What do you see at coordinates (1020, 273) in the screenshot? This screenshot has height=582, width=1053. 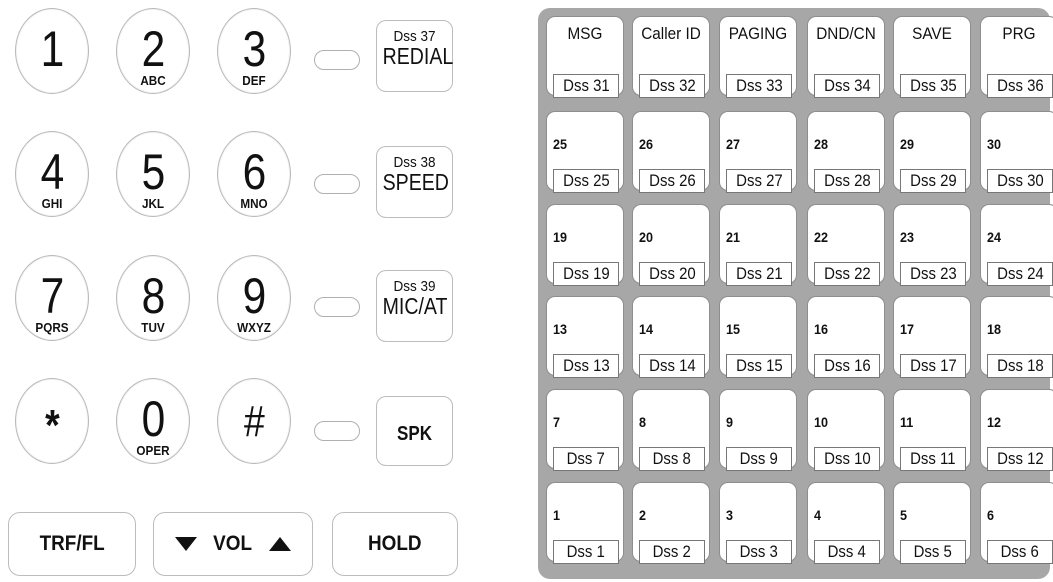 I see `dss-key-tag-text: Dss 24` at bounding box center [1020, 273].